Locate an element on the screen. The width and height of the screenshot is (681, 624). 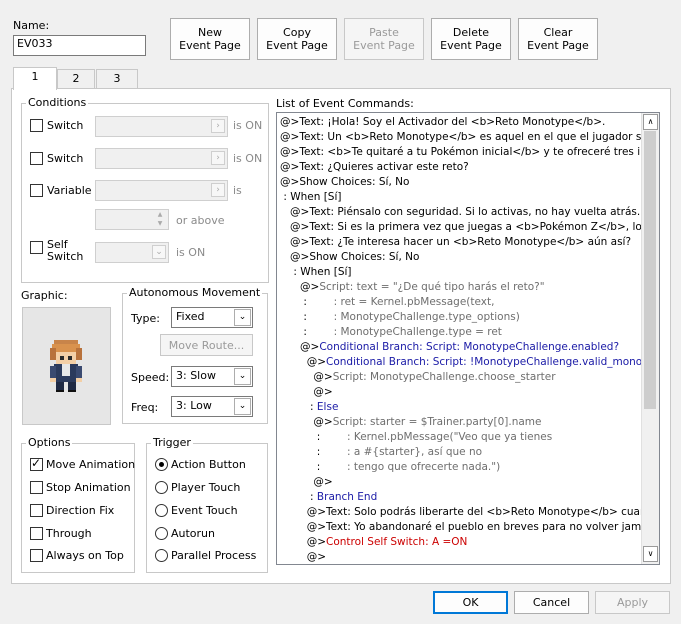
copy-event-page-label-2: Event Page is located at coordinates (297, 45).